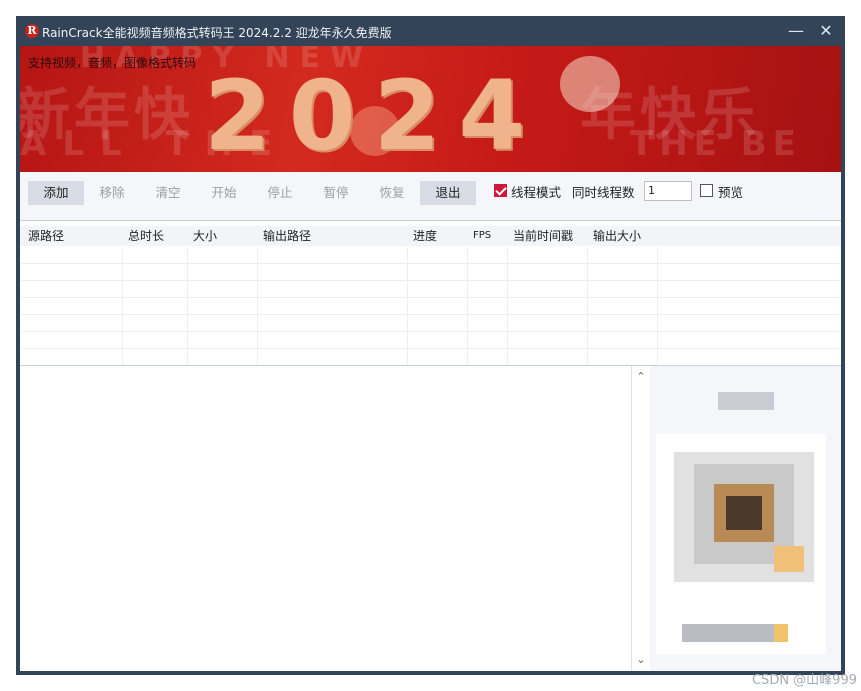  Describe the element at coordinates (392, 193) in the screenshot. I see `resume-button: 恢复` at that location.